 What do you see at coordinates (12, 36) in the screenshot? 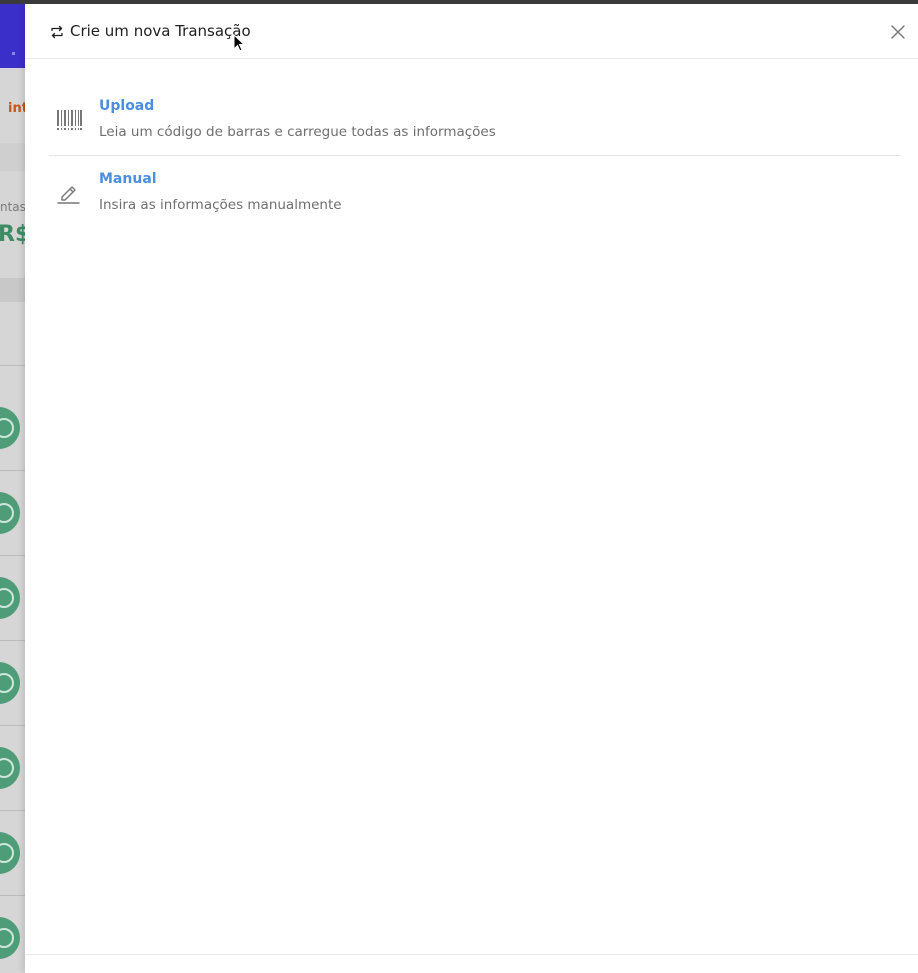
I see `background-header` at bounding box center [12, 36].